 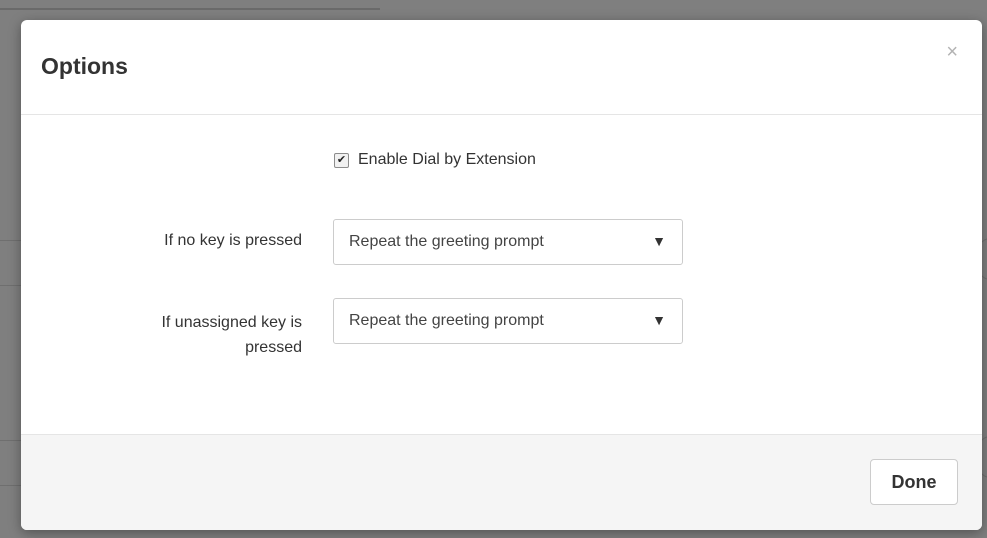 I want to click on unassigned-key-pressed-label: If unassigned key is pressed, so click(x=231, y=335).